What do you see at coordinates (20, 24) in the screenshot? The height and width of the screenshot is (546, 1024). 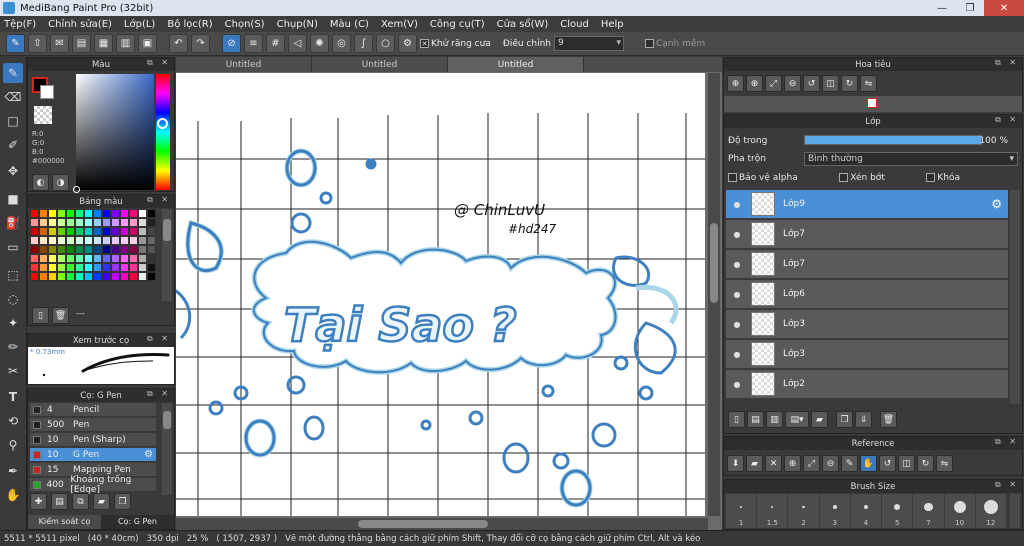 I see `menu-item-0: Tệp(F)` at bounding box center [20, 24].